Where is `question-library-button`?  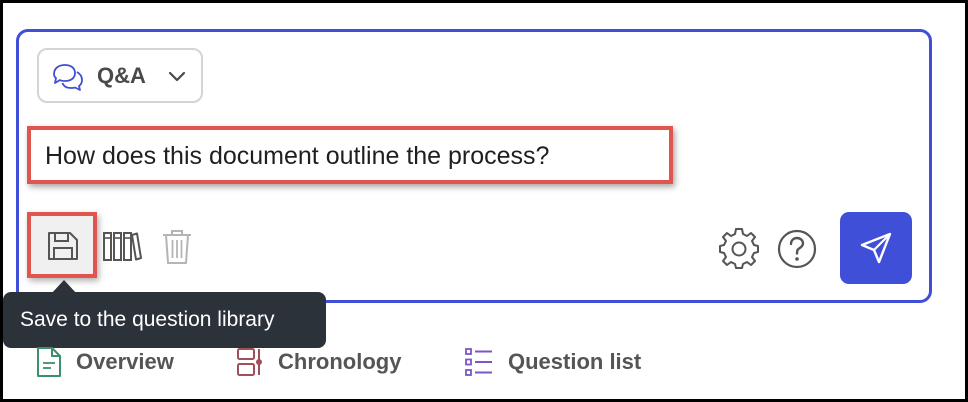
question-library-button is located at coordinates (122, 246).